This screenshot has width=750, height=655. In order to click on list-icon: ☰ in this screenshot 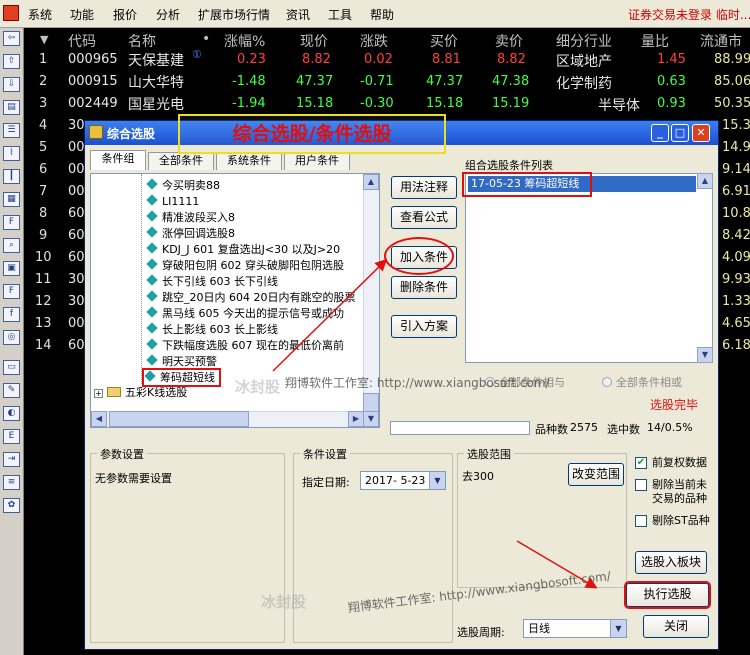, I will do `click(11, 130)`.